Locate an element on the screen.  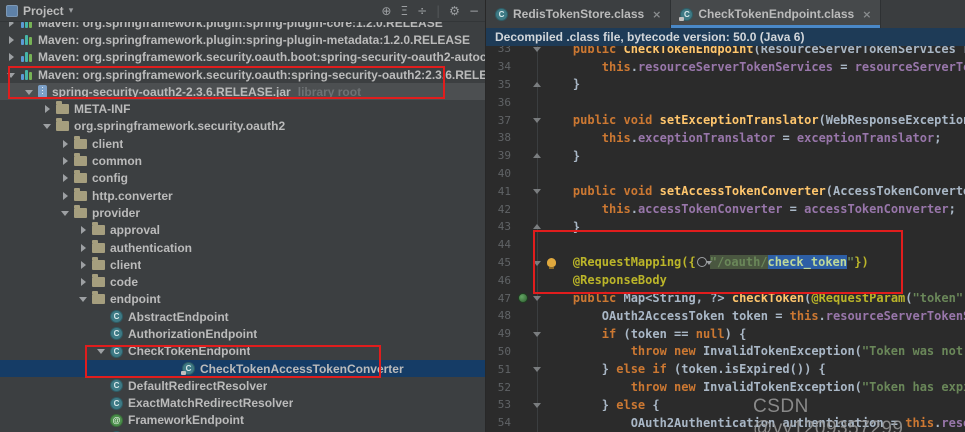
tree-item: @ FrameworkEndpoint is located at coordinates (242, 420).